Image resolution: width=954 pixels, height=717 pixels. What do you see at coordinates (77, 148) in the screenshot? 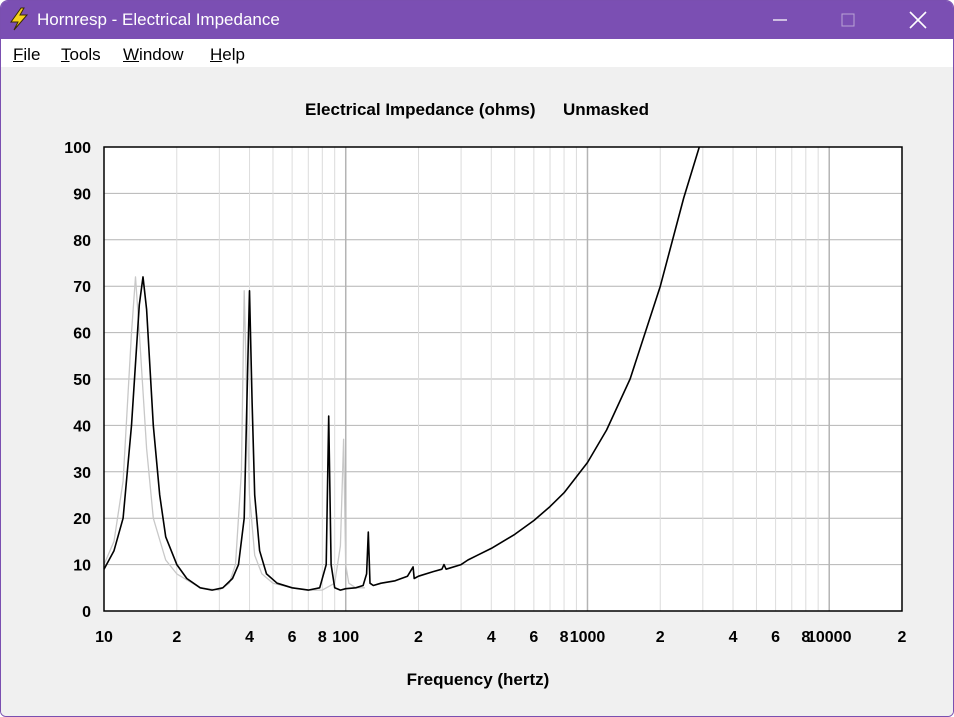
I see `y-tick-label: 100` at bounding box center [77, 148].